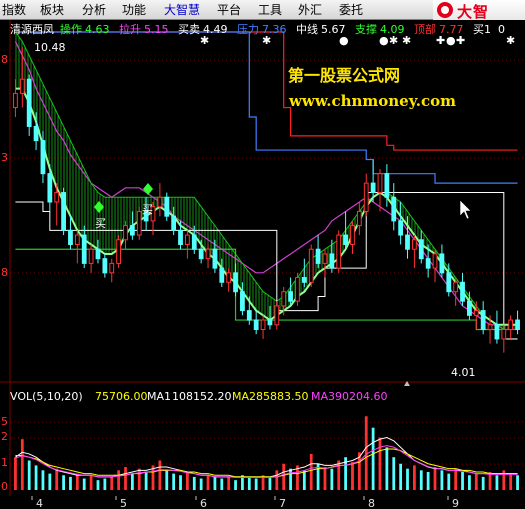 The height and width of the screenshot is (509, 525). Describe the element at coordinates (123, 503) in the screenshot. I see `x-axis-label: 5` at that location.